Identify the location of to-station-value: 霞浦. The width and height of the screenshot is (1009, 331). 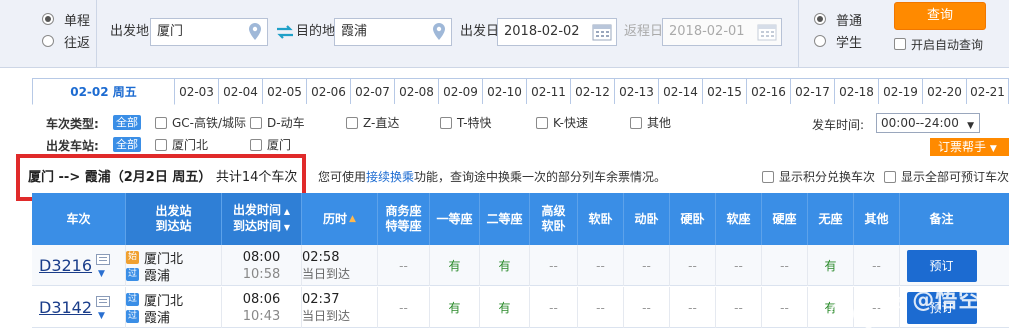
(354, 31).